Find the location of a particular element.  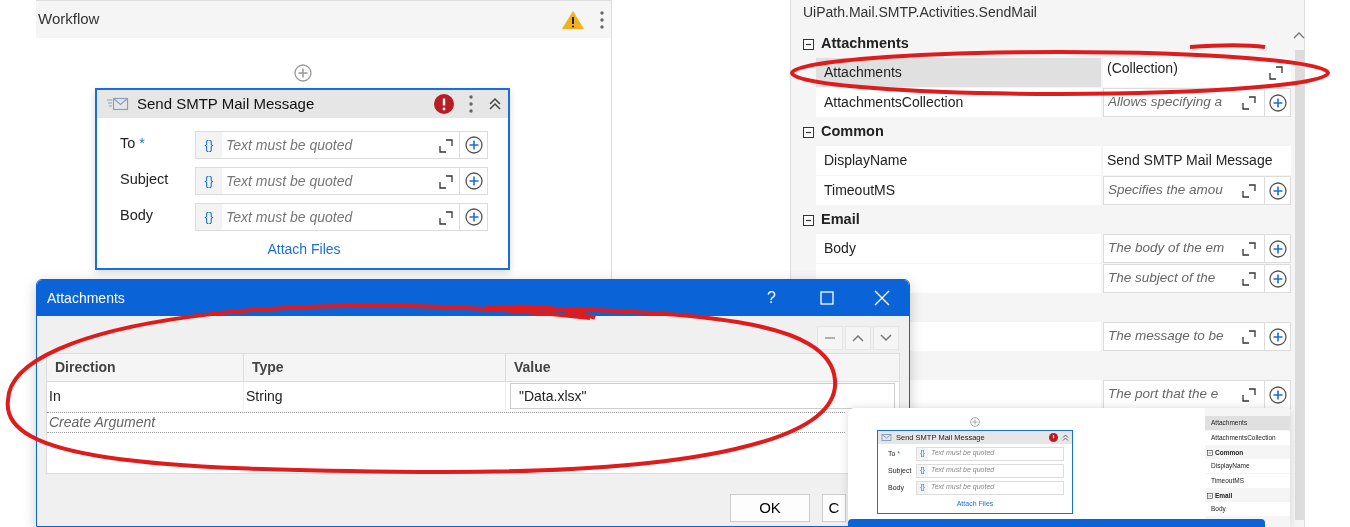

section-header: Email is located at coordinates (840, 220).